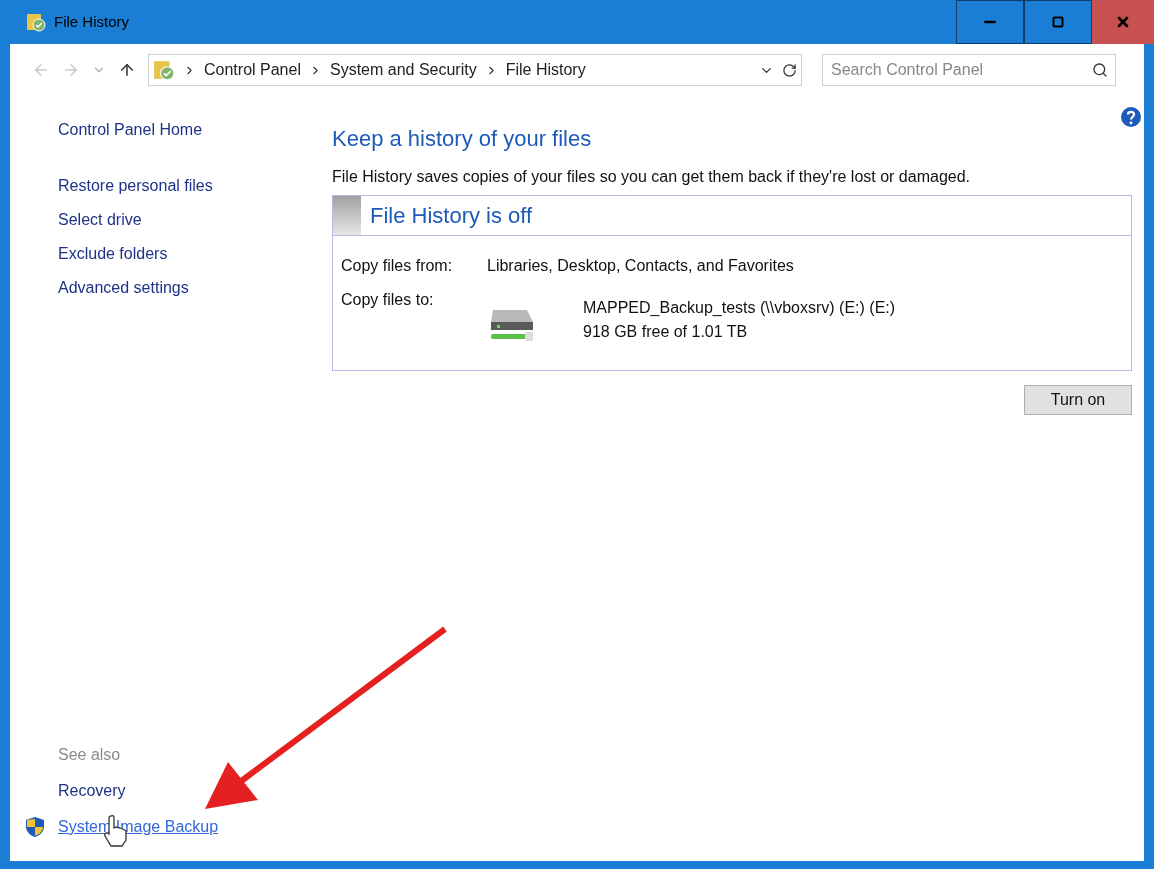 Image resolution: width=1154 pixels, height=869 pixels. Describe the element at coordinates (90, 755) in the screenshot. I see `see-also-heading: See also` at that location.